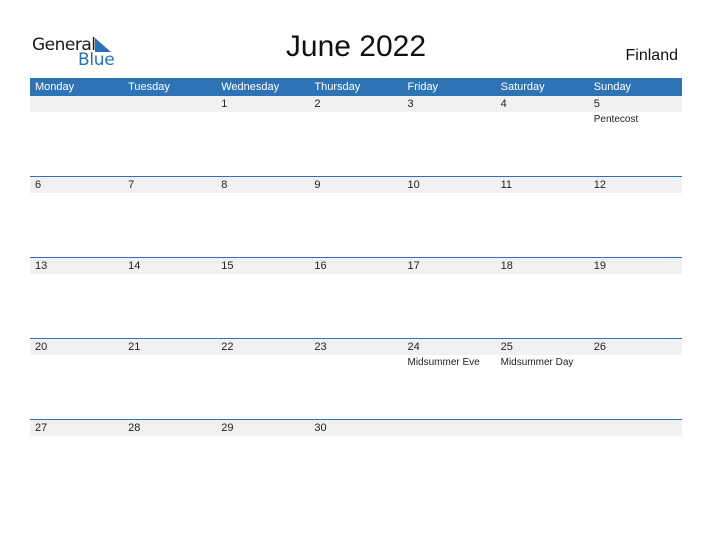  What do you see at coordinates (506, 185) in the screenshot?
I see `day-number: 11` at bounding box center [506, 185].